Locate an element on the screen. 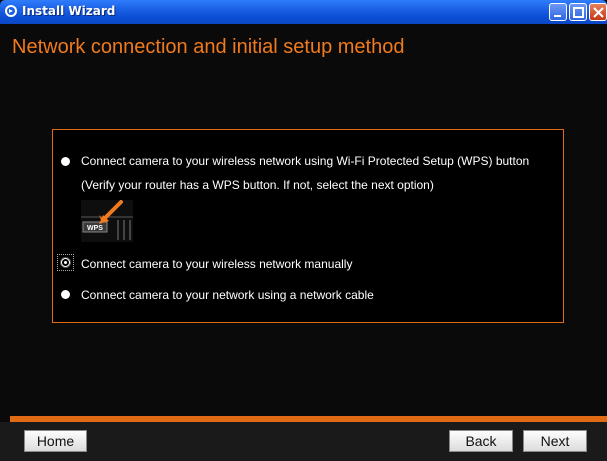 The height and width of the screenshot is (461, 607). button-bar is located at coordinates (303, 441).